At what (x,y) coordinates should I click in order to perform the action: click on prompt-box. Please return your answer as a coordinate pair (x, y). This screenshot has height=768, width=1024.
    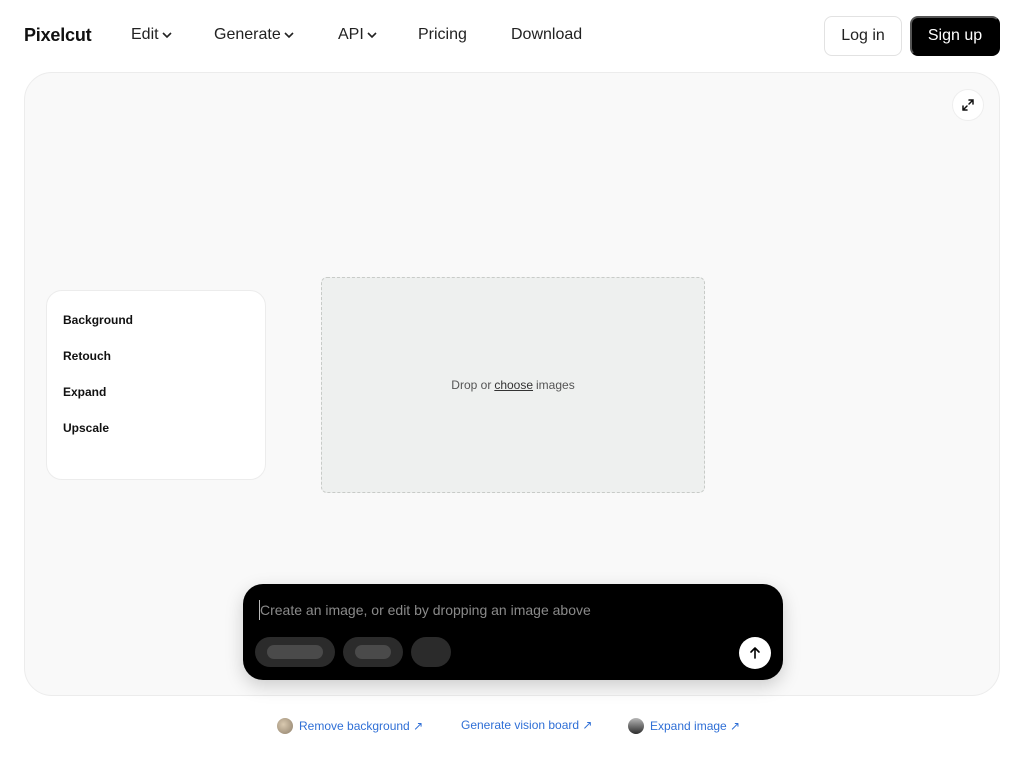
    Looking at the image, I should click on (513, 632).